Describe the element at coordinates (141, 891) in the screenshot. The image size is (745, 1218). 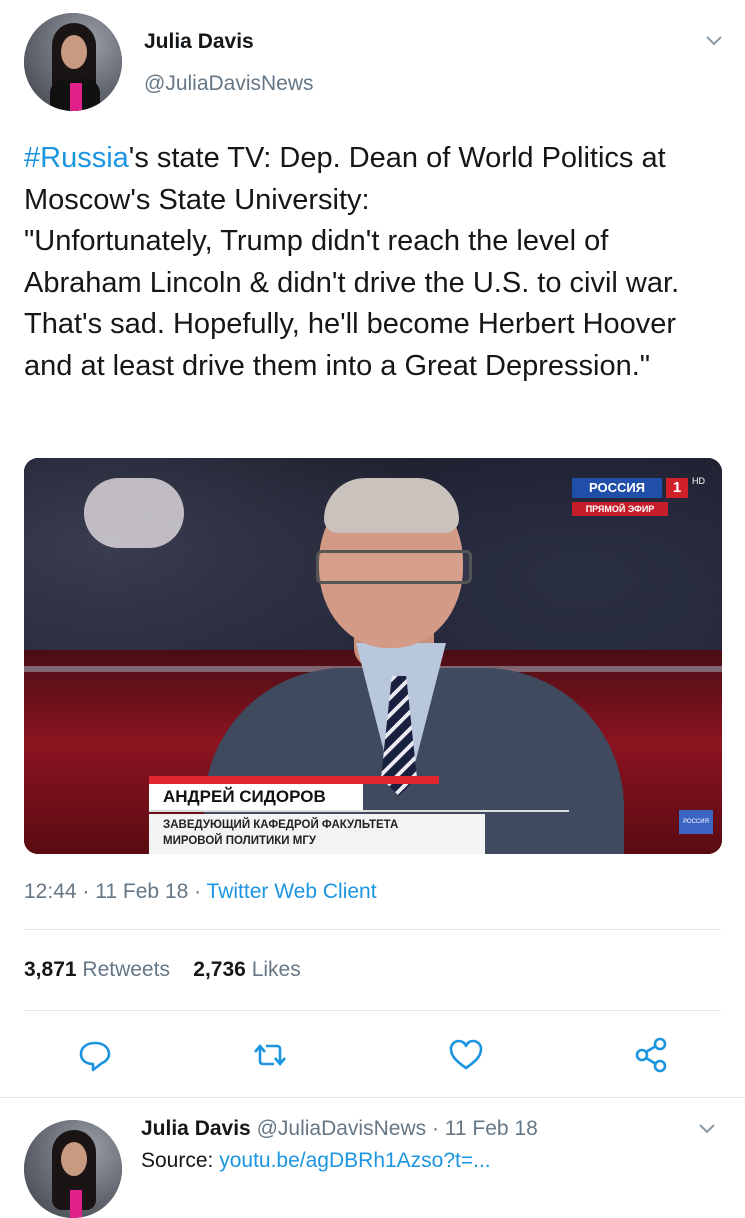
I see `tweet-date: 11 Feb 18` at that location.